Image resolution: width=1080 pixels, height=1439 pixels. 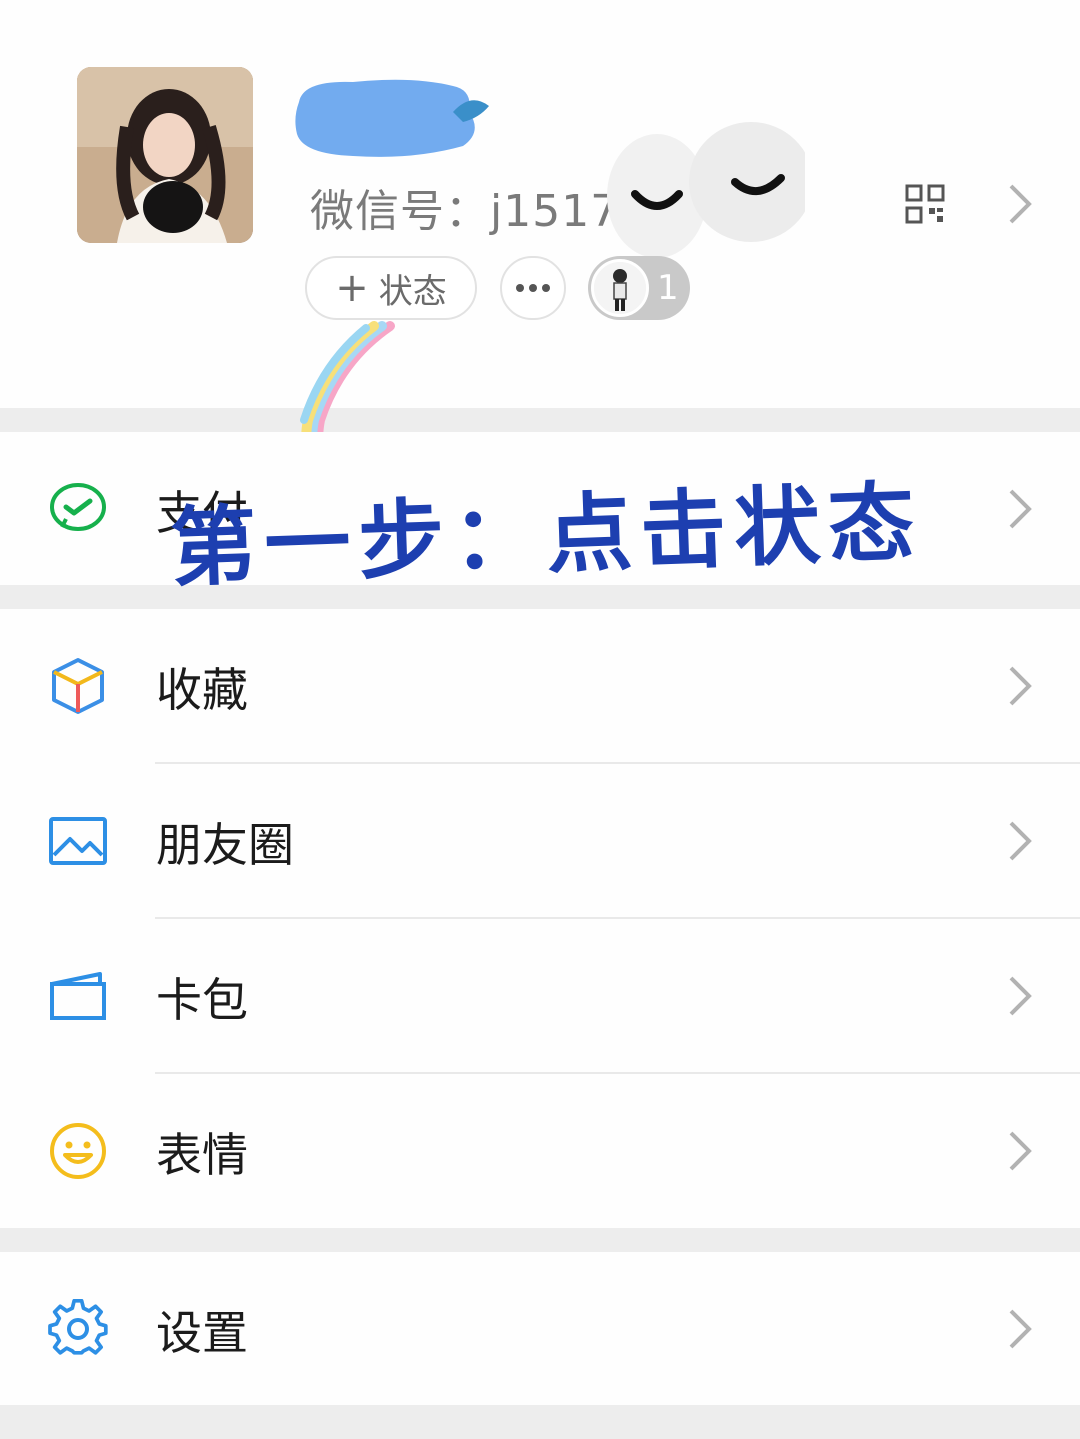 I want to click on add-status-button: + 状态, so click(x=391, y=288).